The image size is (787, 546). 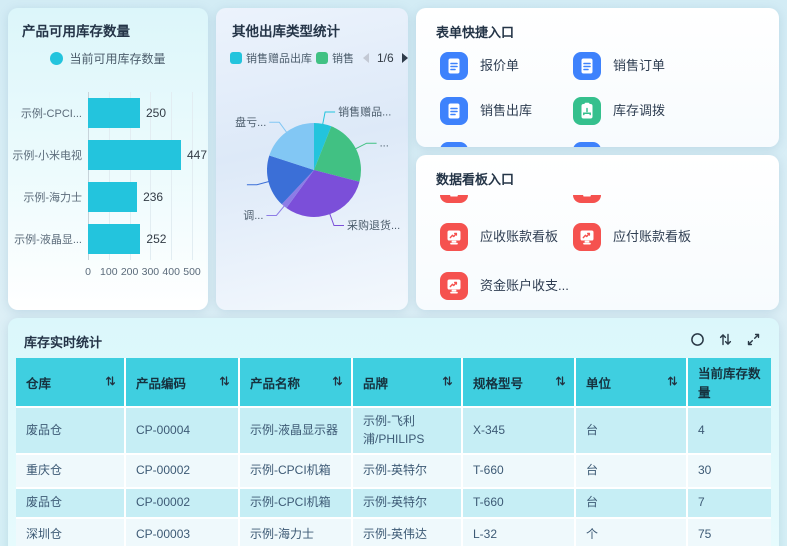 What do you see at coordinates (729, 532) in the screenshot?
I see `table-cell: 75` at bounding box center [729, 532].